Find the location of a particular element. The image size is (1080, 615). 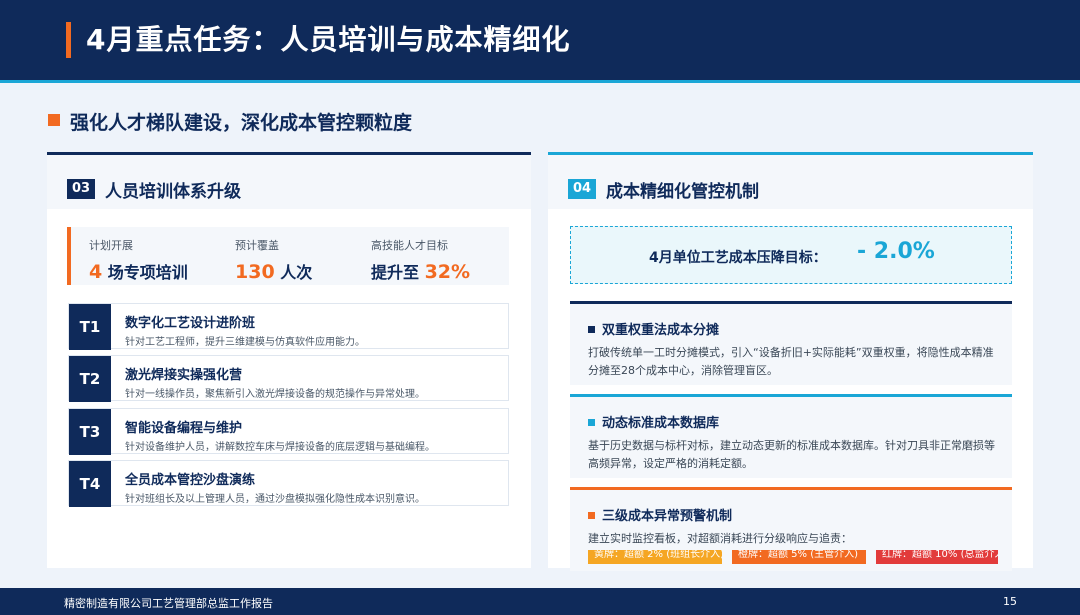

training-stats: 计划开展 4 场专项培训 预计覆盖 130 人次 高技能人才目标 提升至 32% is located at coordinates (288, 256).